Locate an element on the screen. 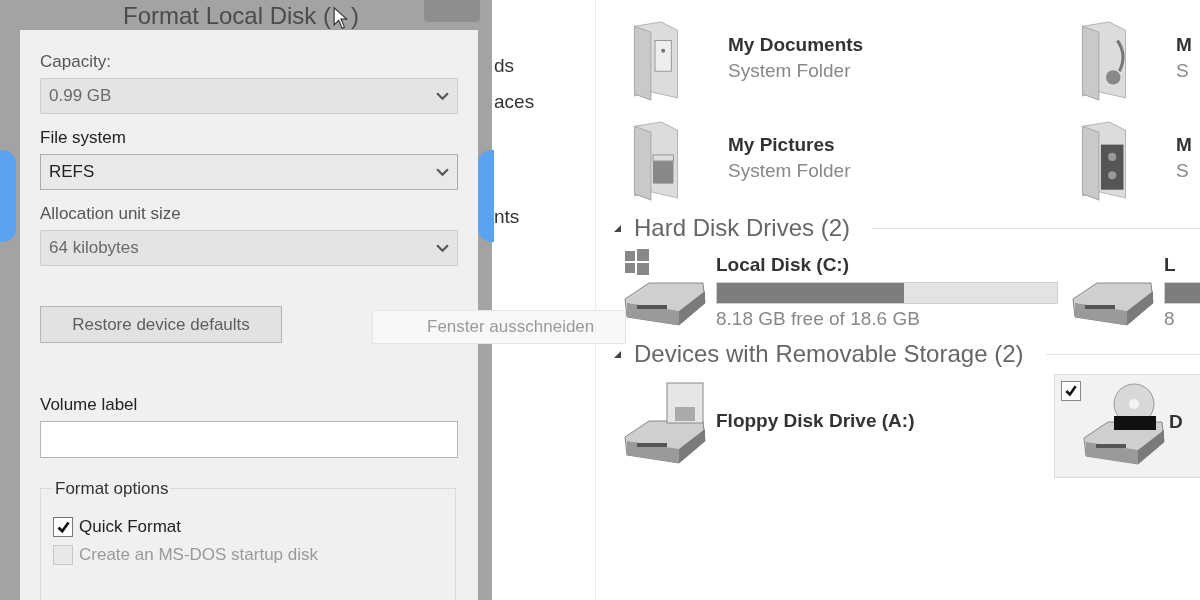 The image size is (1200, 600). field-label: Allocation unit size is located at coordinates (110, 214).